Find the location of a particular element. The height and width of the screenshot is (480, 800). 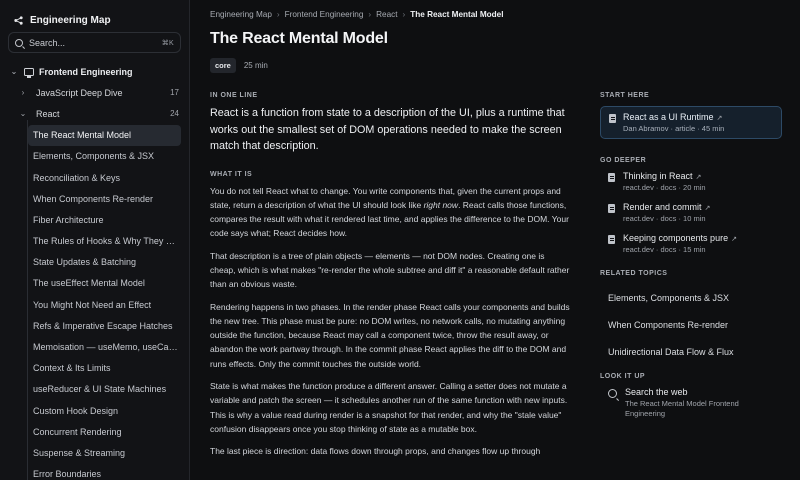

sidebar-item-label: Reconciliation & Keys is located at coordinates (77, 177).